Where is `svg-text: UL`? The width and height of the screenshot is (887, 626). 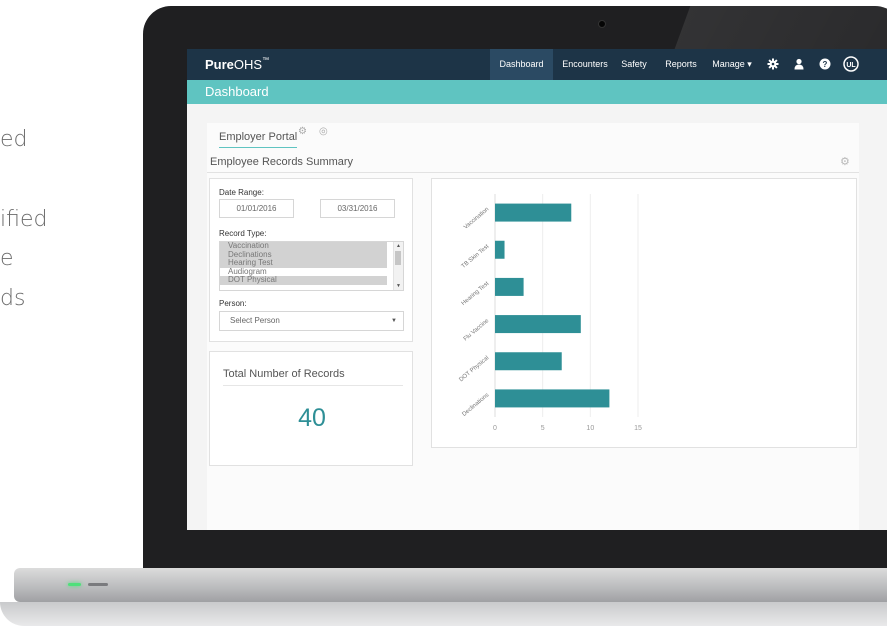
svg-text: UL is located at coordinates (851, 65).